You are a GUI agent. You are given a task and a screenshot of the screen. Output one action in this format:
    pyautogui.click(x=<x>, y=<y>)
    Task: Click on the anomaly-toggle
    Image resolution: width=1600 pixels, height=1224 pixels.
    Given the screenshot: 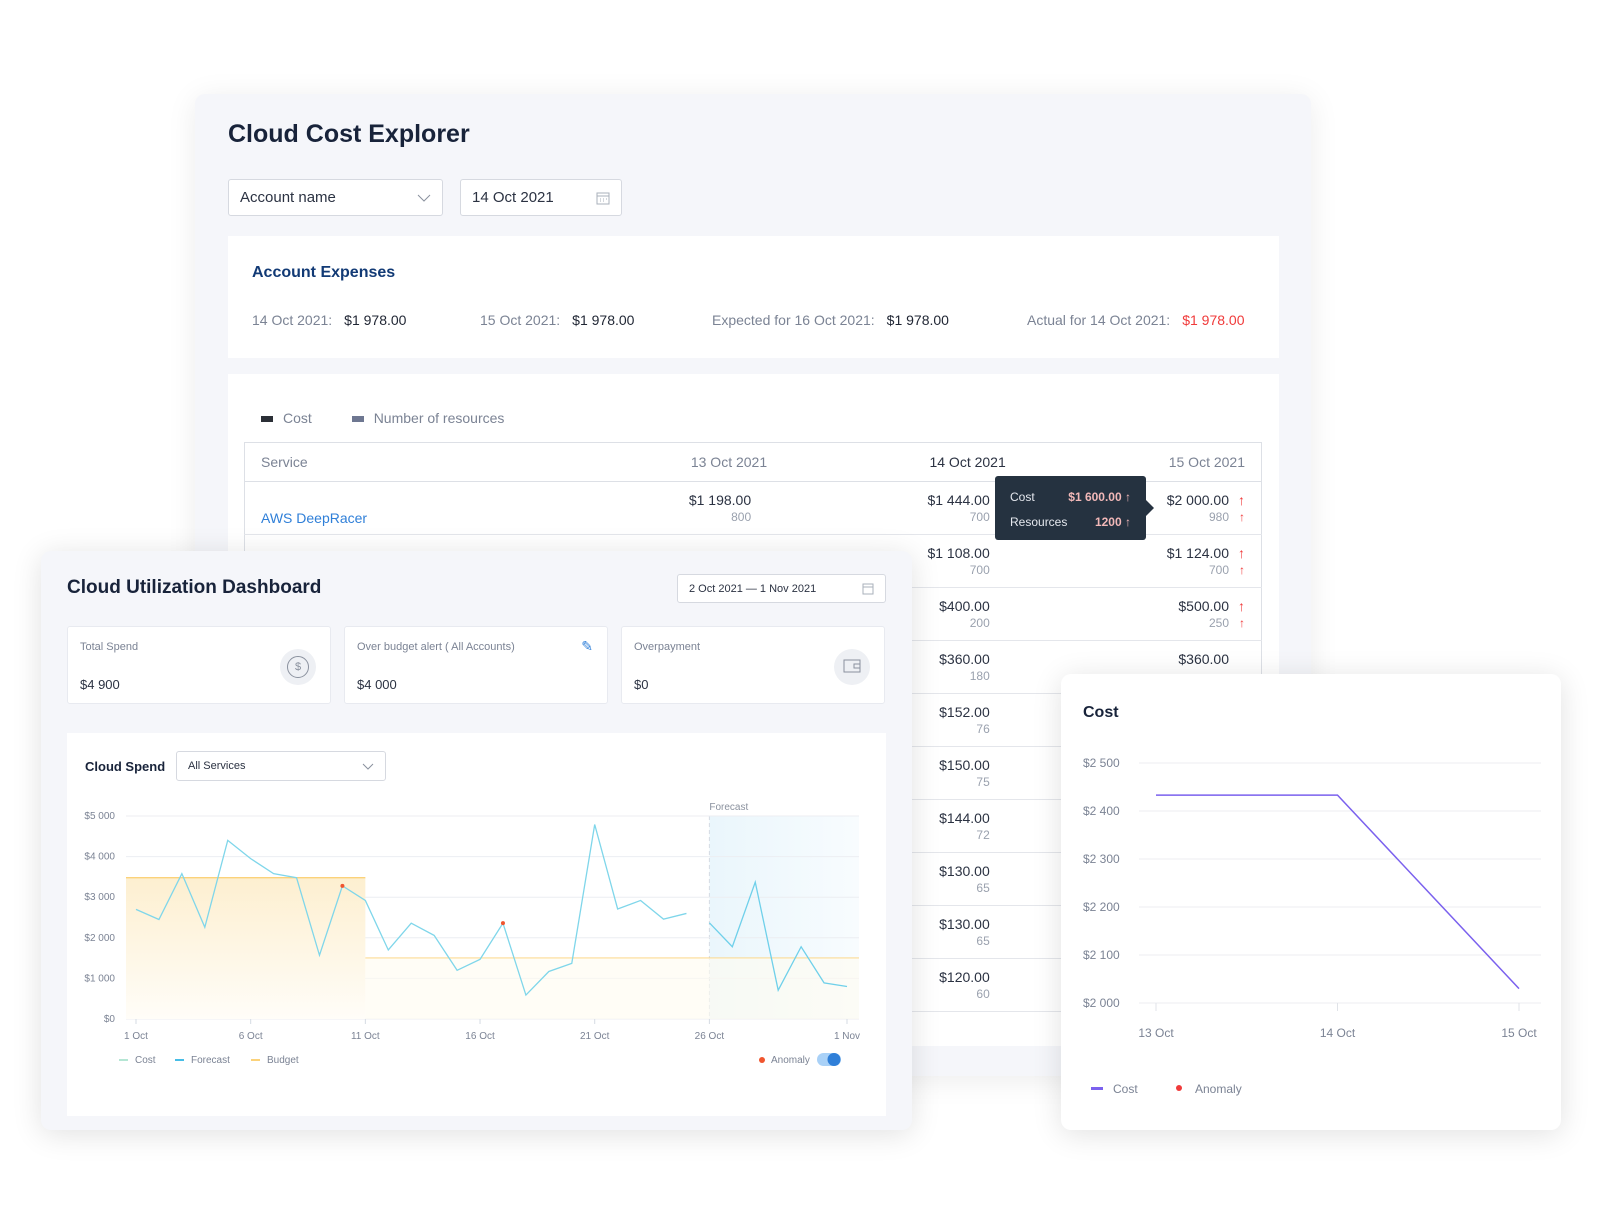 What is the action you would take?
    pyautogui.click(x=829, y=1059)
    